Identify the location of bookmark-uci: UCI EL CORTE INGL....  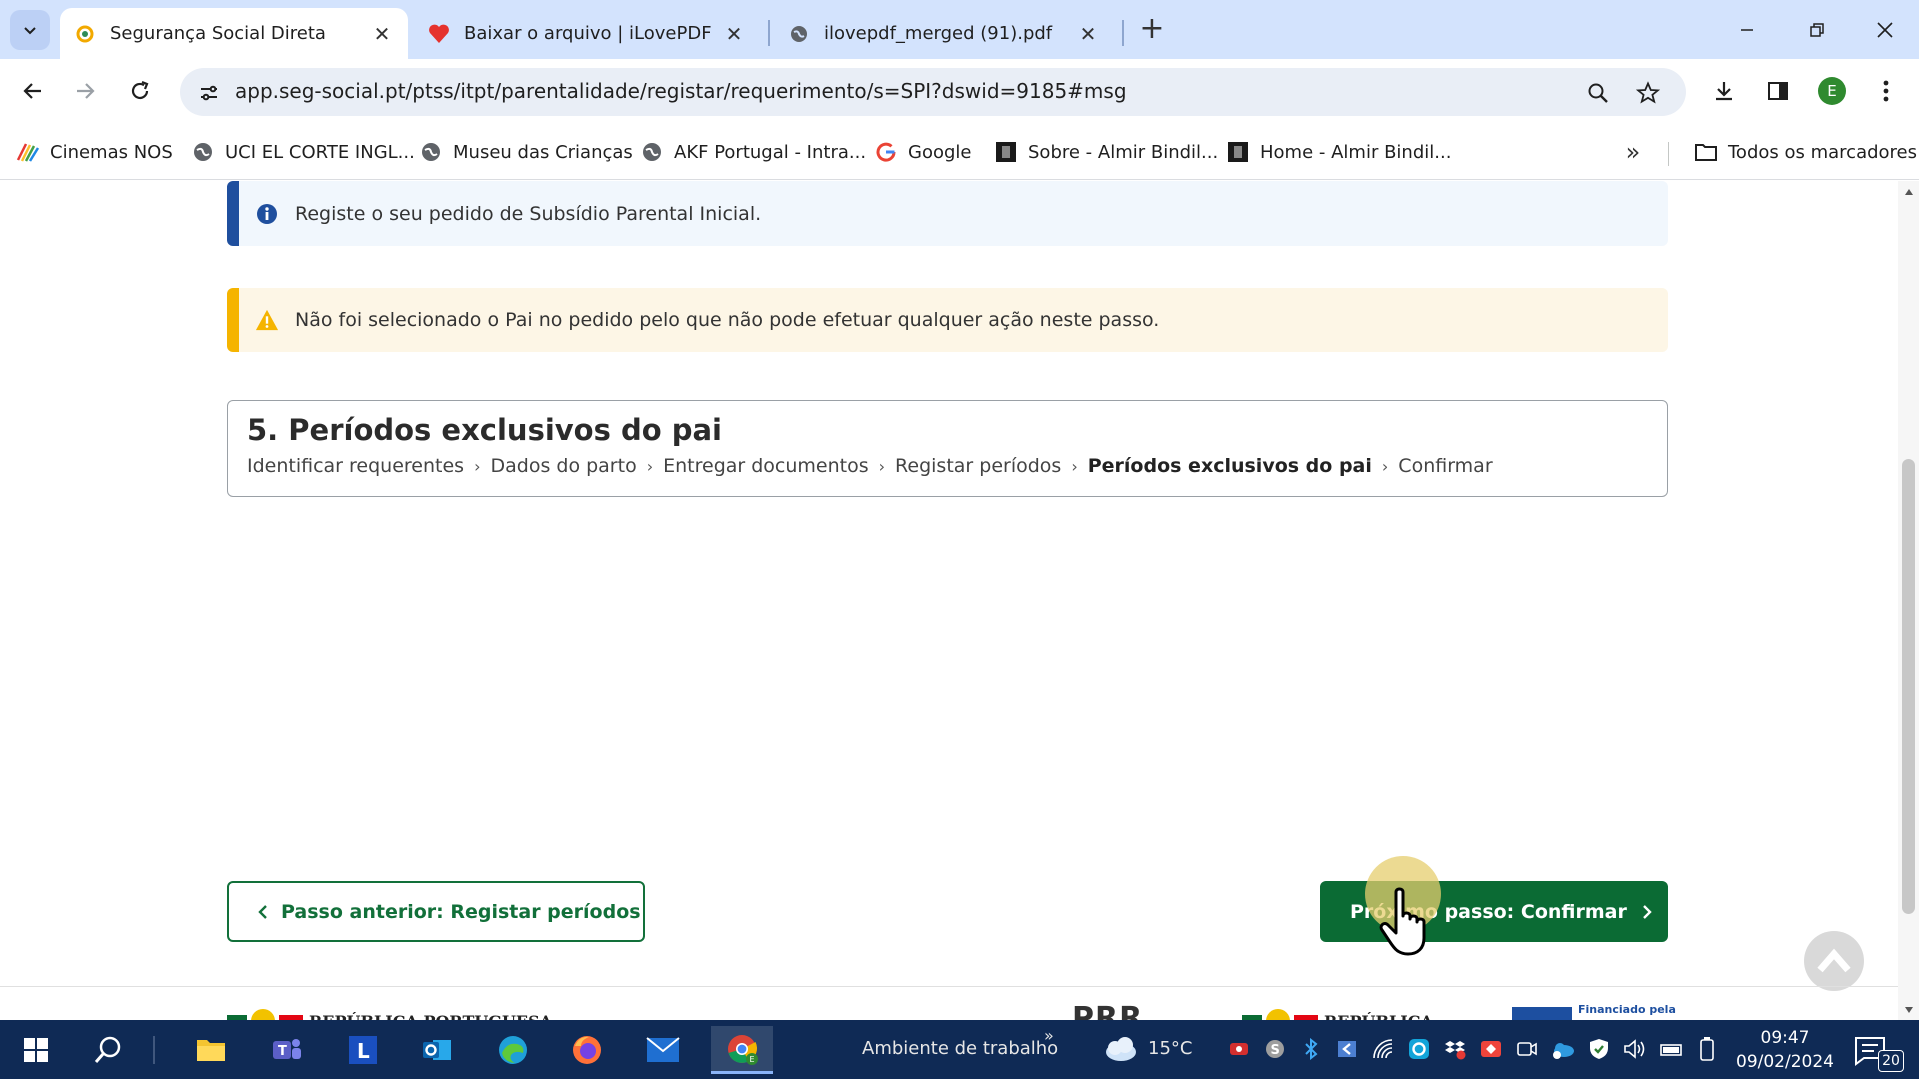
(303, 152).